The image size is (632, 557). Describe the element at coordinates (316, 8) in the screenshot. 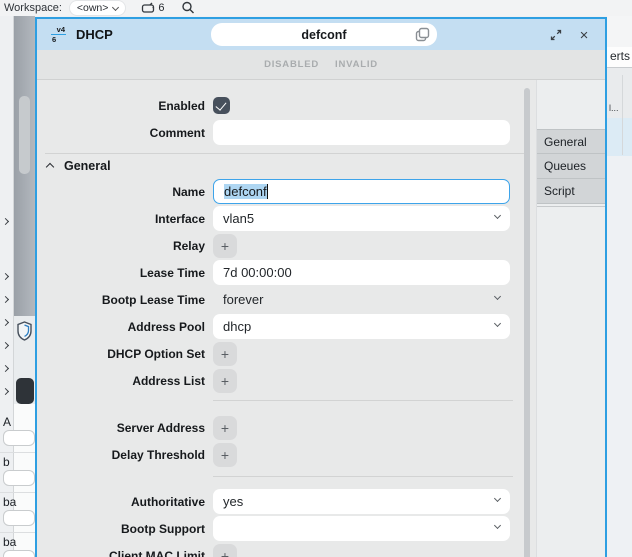

I see `top-toolbar: Workspace: <own> 6` at that location.